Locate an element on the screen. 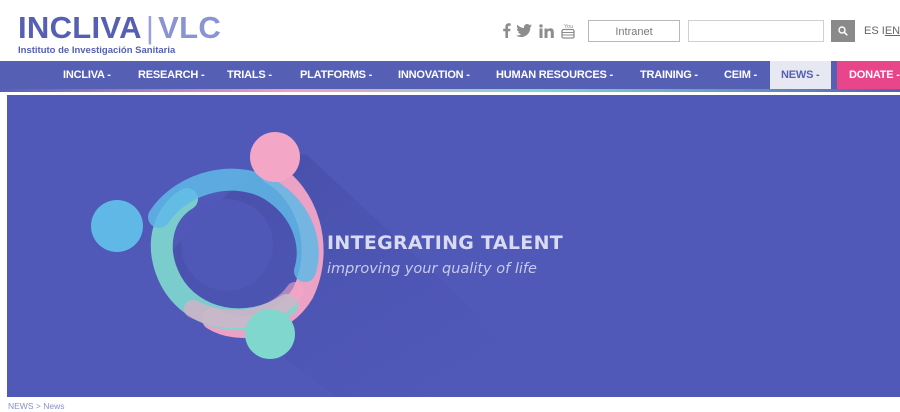 This screenshot has width=900, height=412. nav-color-strip is located at coordinates (450, 90).